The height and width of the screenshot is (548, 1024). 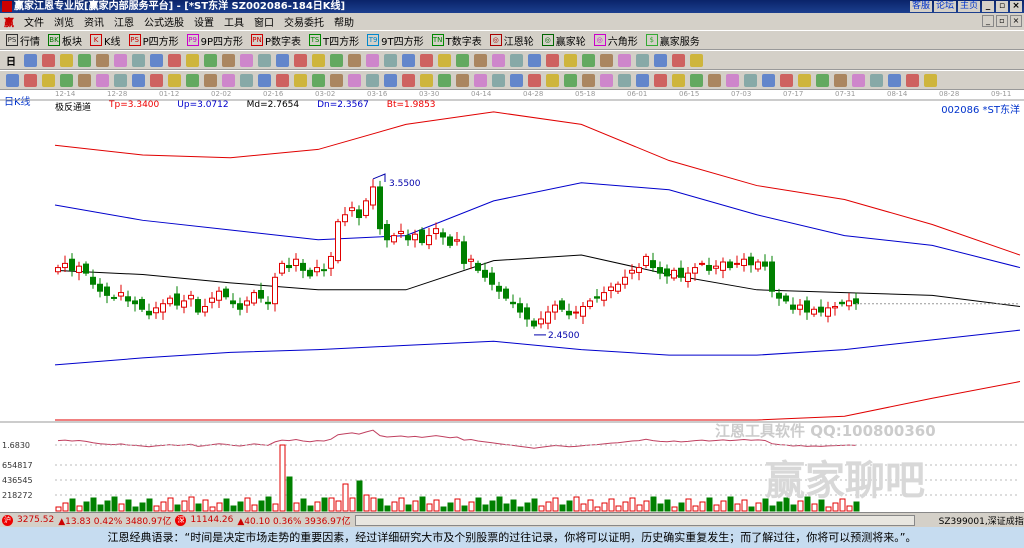 I want to click on sz-index-value: 11144.26, so click(x=212, y=520).